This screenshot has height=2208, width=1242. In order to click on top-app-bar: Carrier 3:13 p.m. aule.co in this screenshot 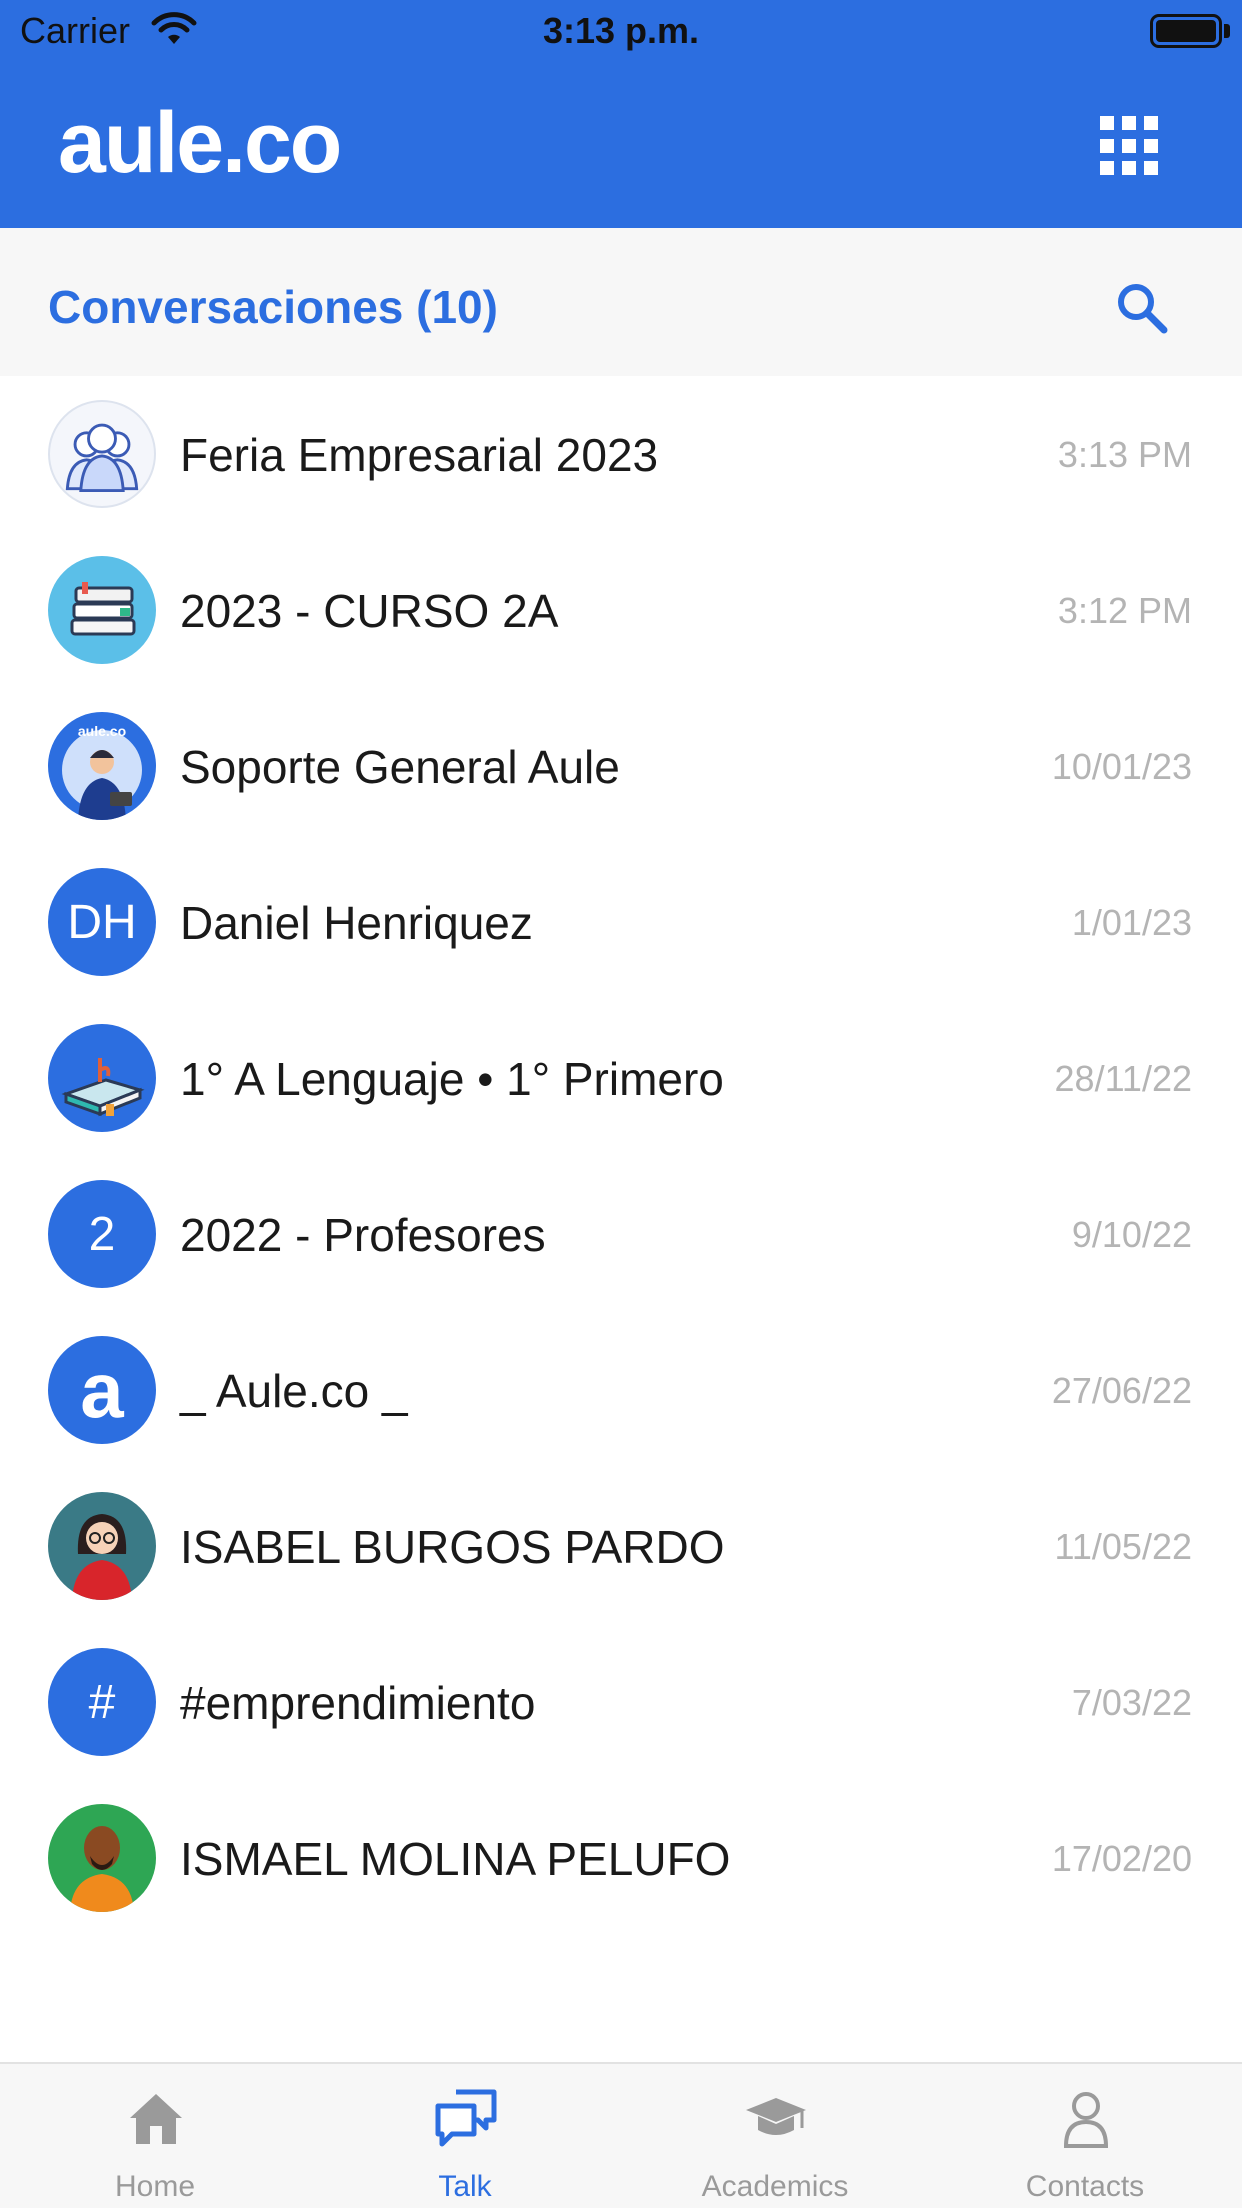, I will do `click(621, 114)`.